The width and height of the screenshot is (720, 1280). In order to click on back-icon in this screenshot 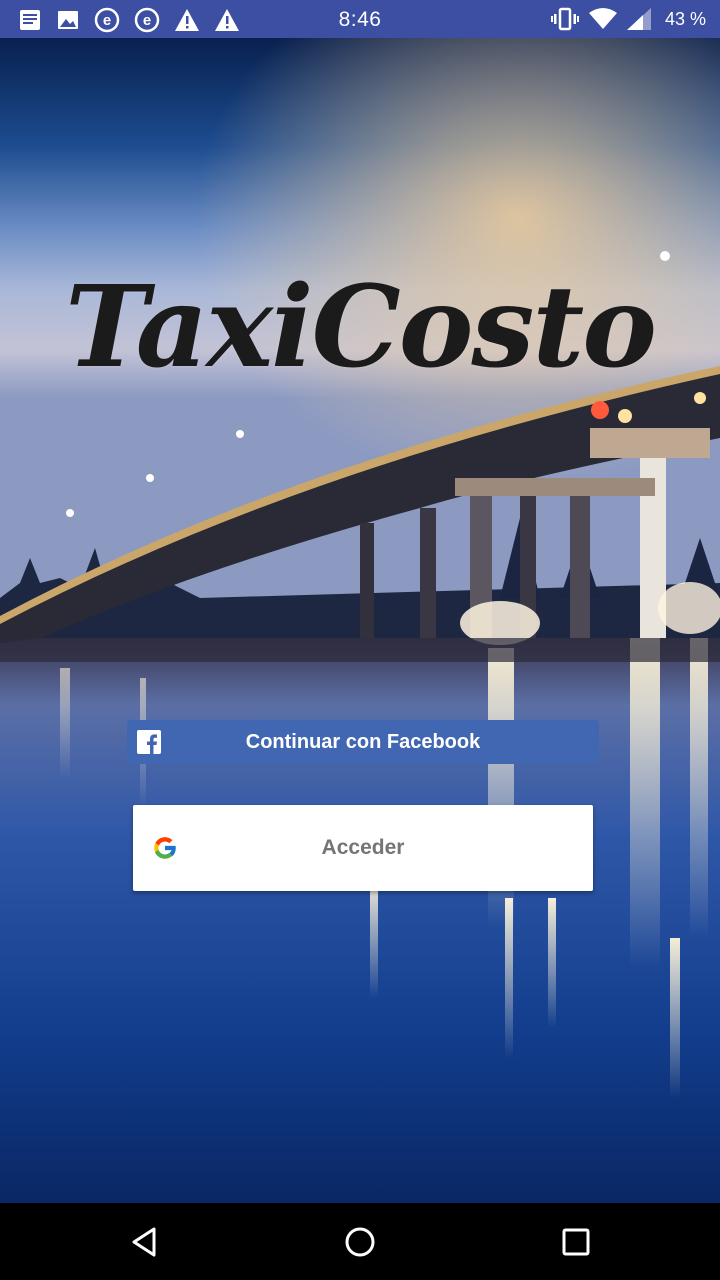, I will do `click(145, 1242)`.